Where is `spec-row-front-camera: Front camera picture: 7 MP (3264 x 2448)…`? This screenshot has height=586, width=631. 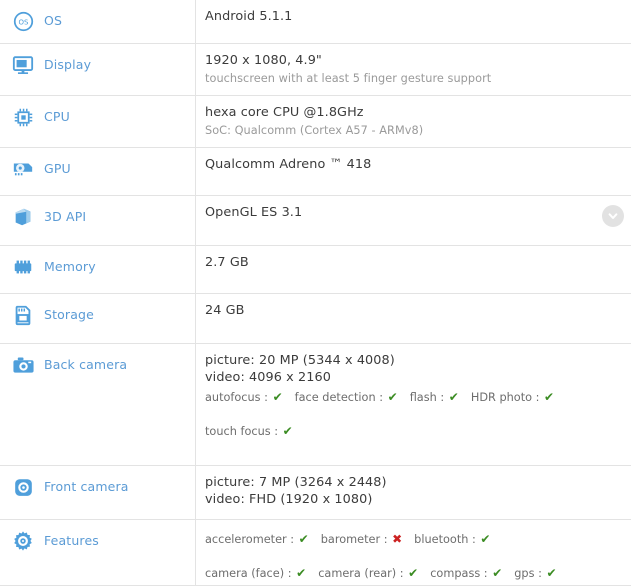 spec-row-front-camera: Front camera picture: 7 MP (3264 x 2448)… is located at coordinates (315, 493).